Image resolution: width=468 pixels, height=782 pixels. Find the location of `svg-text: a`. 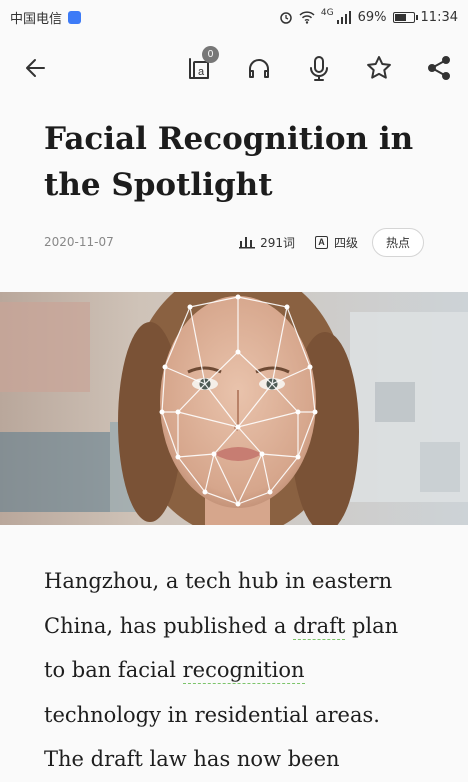

svg-text: a is located at coordinates (201, 72).